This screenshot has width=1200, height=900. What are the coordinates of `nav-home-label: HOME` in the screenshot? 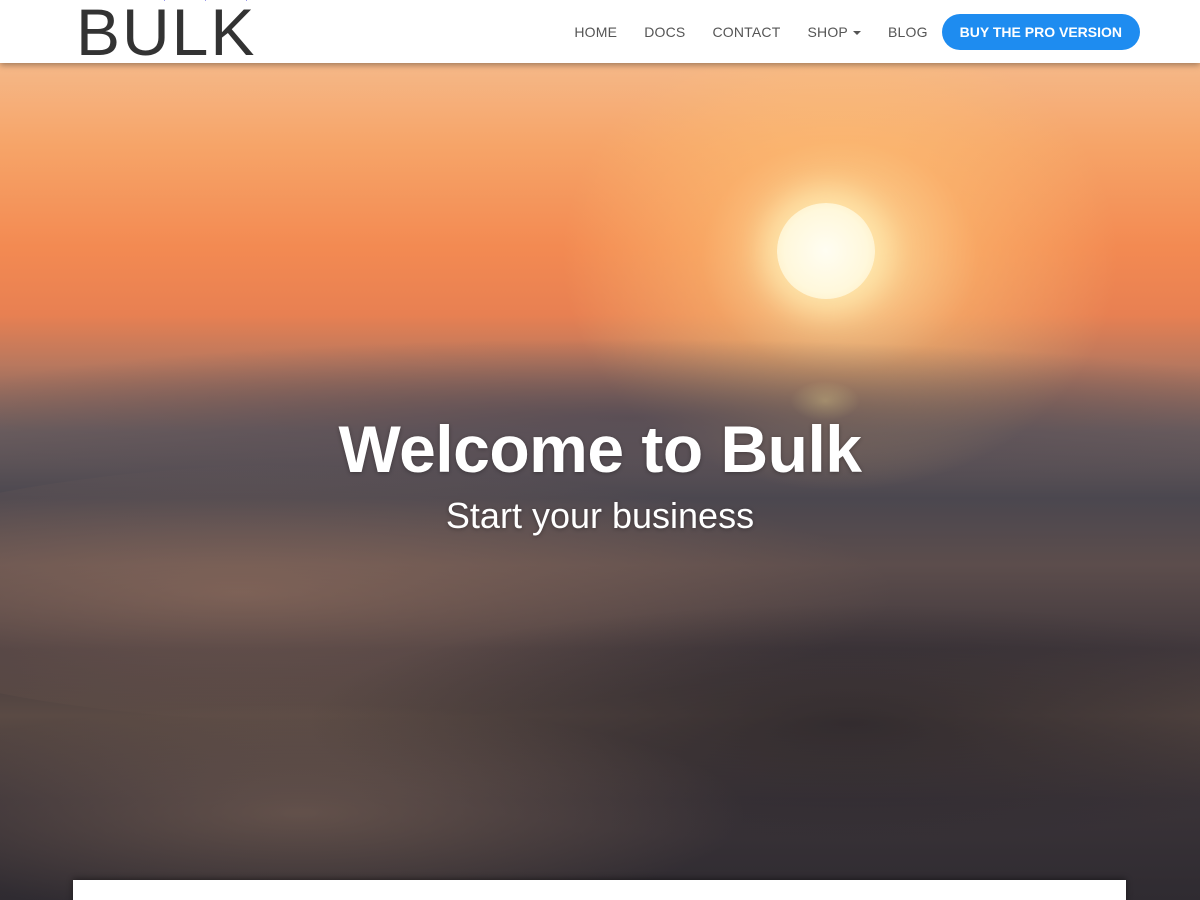 It's located at (596, 31).